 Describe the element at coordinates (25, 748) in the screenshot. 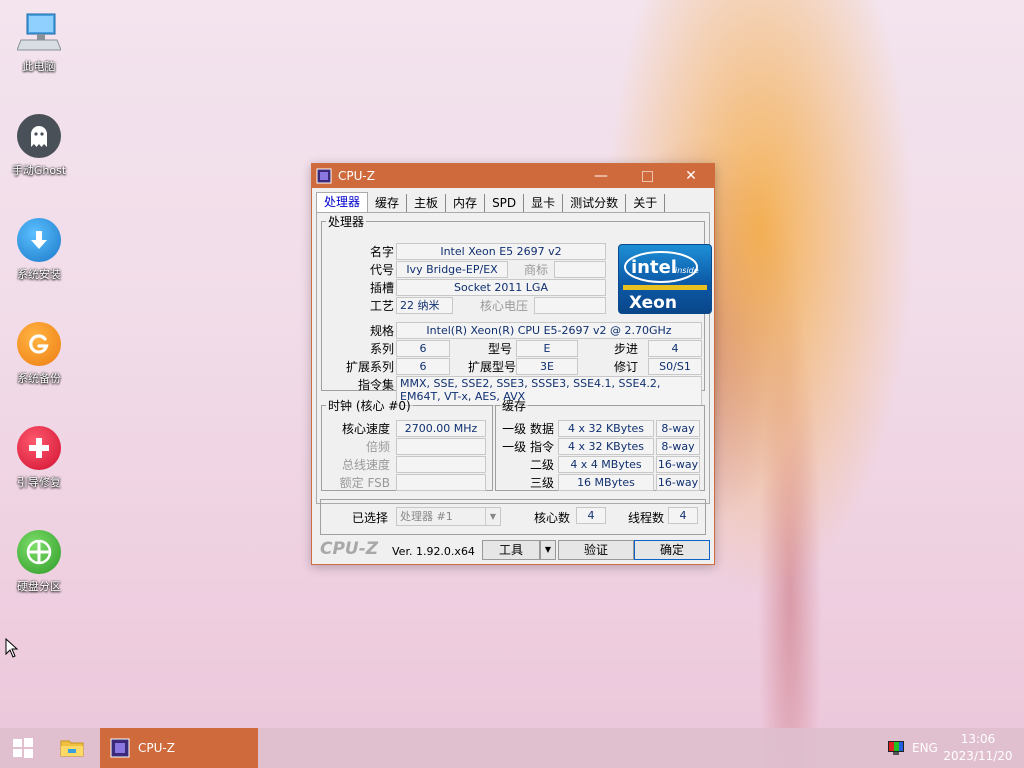

I see `start-button` at that location.